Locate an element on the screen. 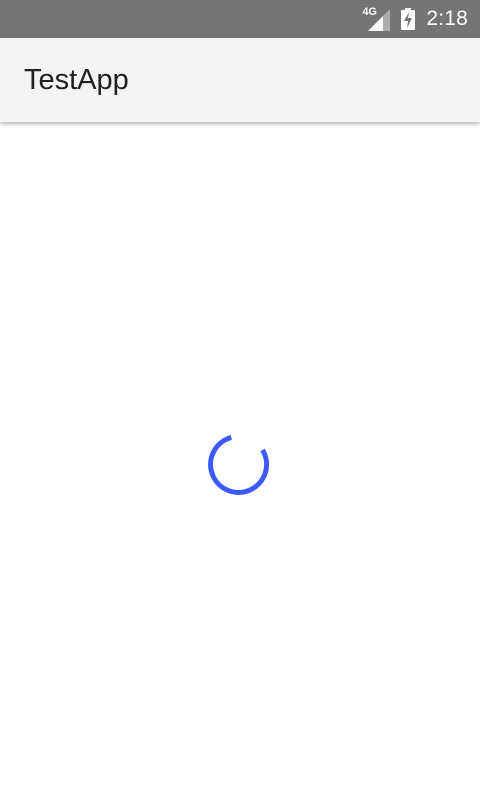  status-icons: 4G 2:18 is located at coordinates (415, 19).